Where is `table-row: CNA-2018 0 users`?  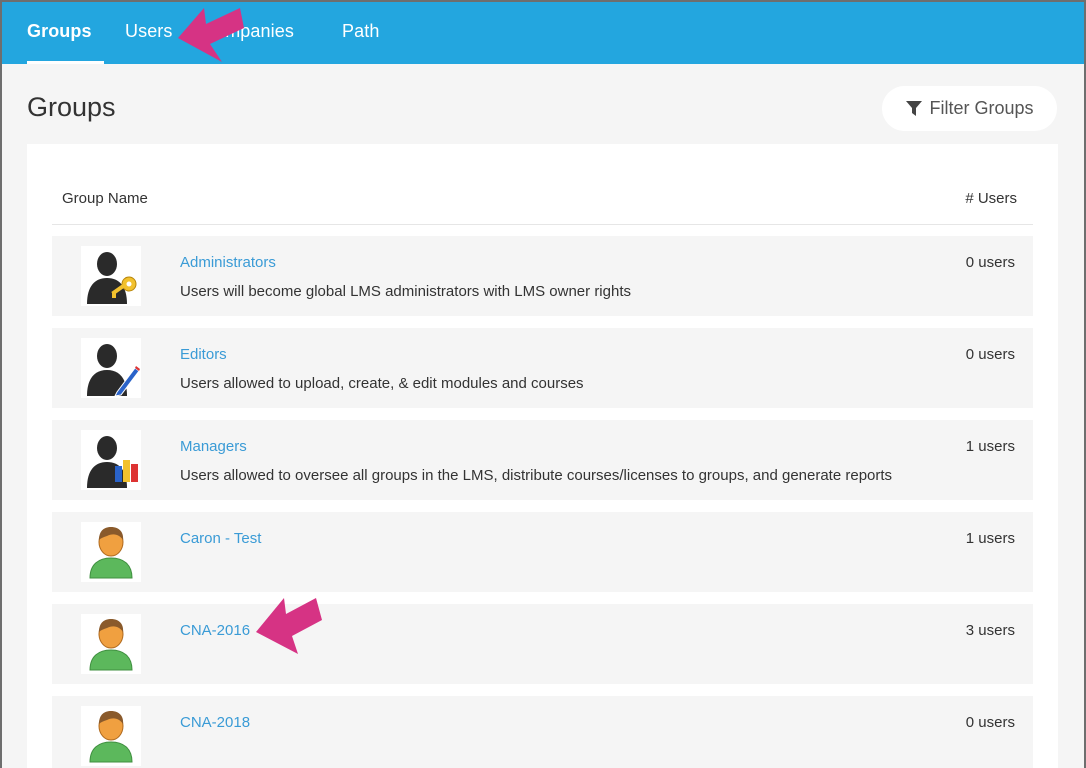
table-row: CNA-2018 0 users is located at coordinates (542, 732).